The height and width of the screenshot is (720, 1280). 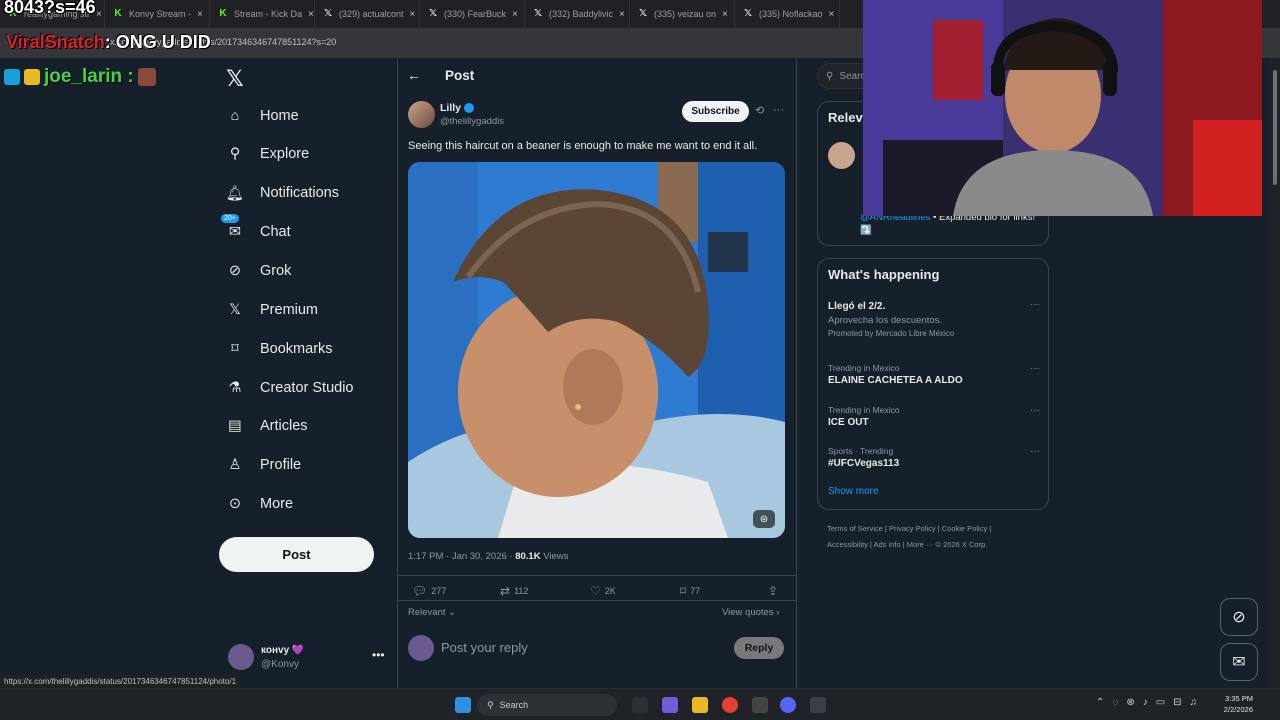 I want to click on nav-item-articles: ▤ Articles, so click(x=267, y=426).